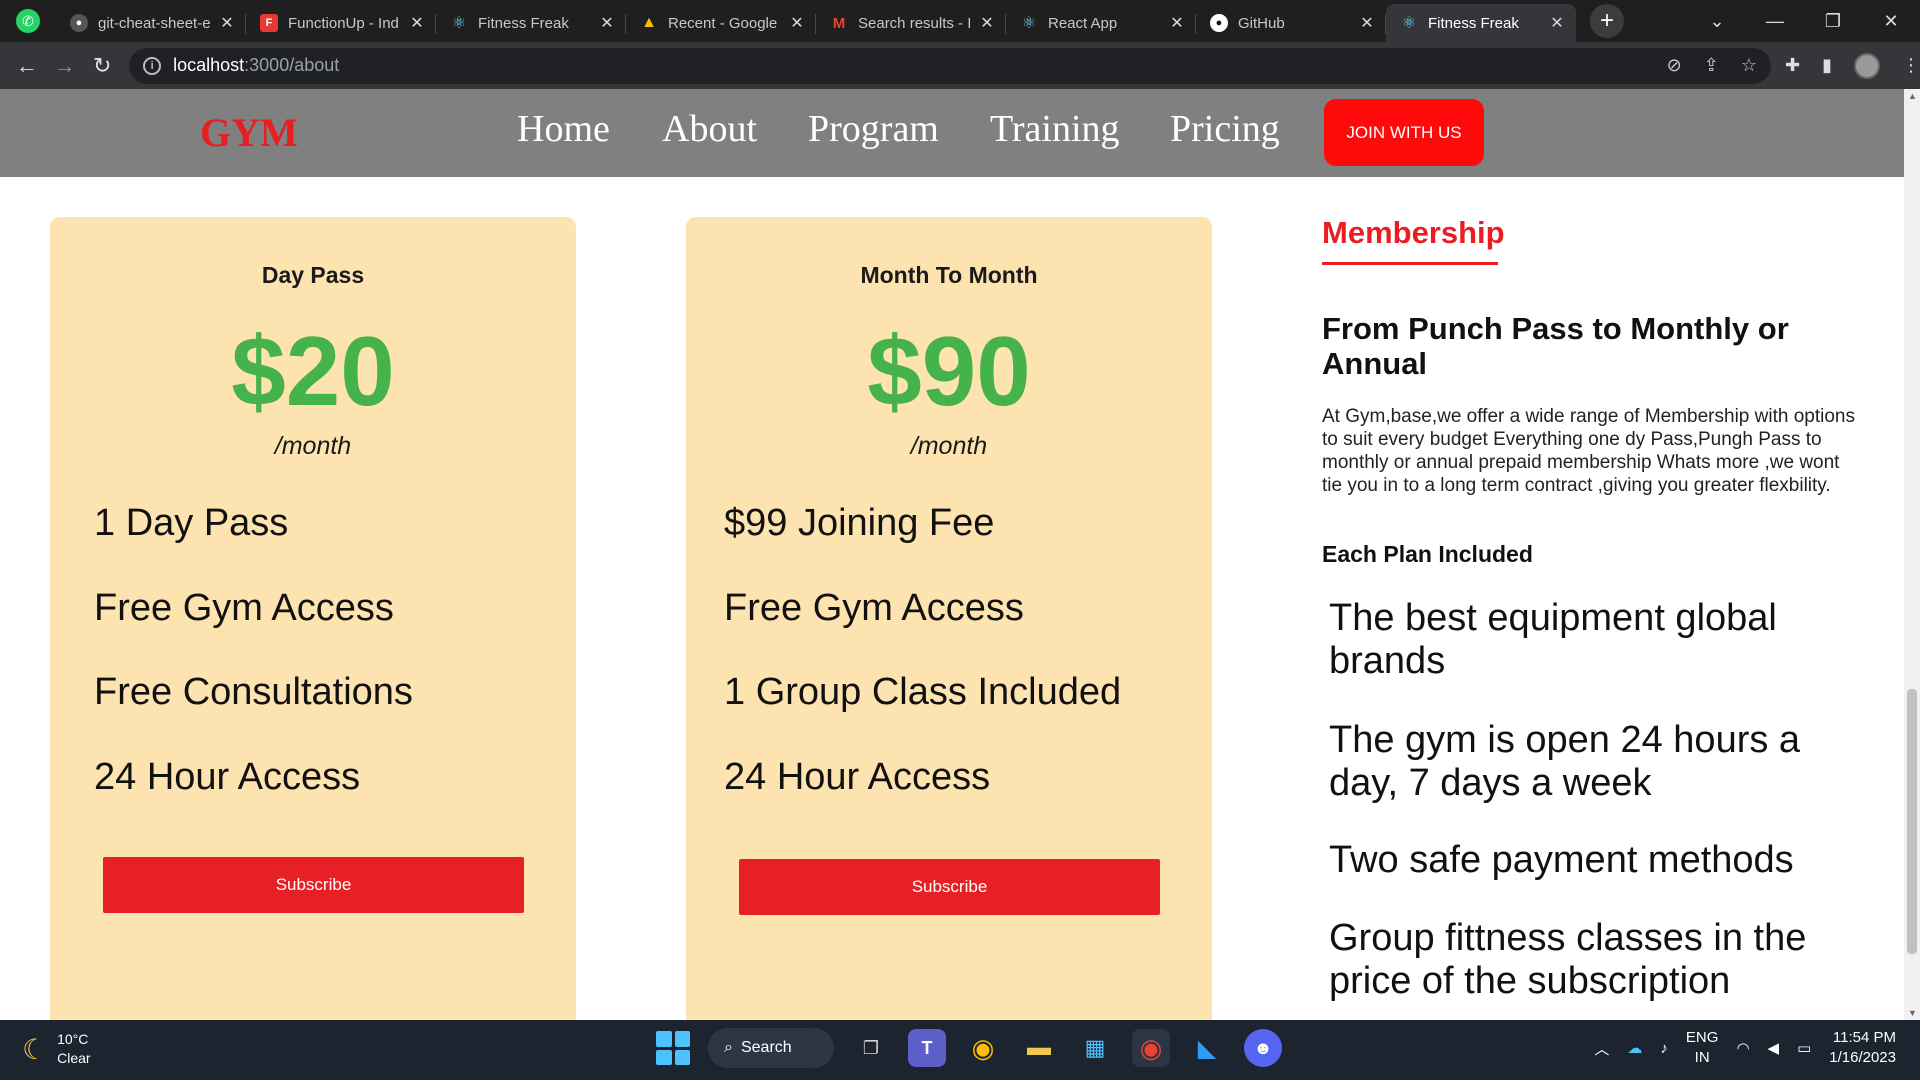 The height and width of the screenshot is (1080, 1920). What do you see at coordinates (1151, 1048) in the screenshot?
I see `chrome-active-icon: ◉` at bounding box center [1151, 1048].